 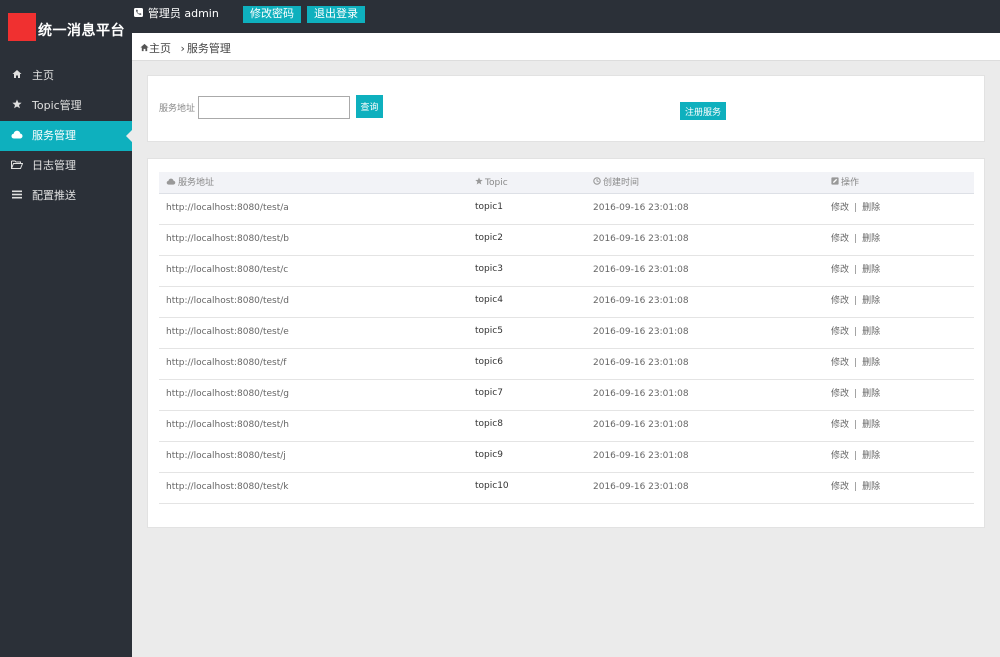 I want to click on service-address: http://localhost:8080/test/f, so click(x=226, y=363).